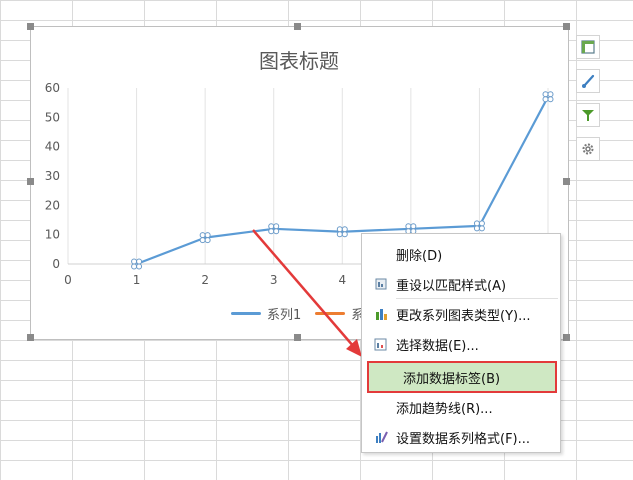 The width and height of the screenshot is (633, 480). I want to click on reset-style-icon, so click(381, 284).